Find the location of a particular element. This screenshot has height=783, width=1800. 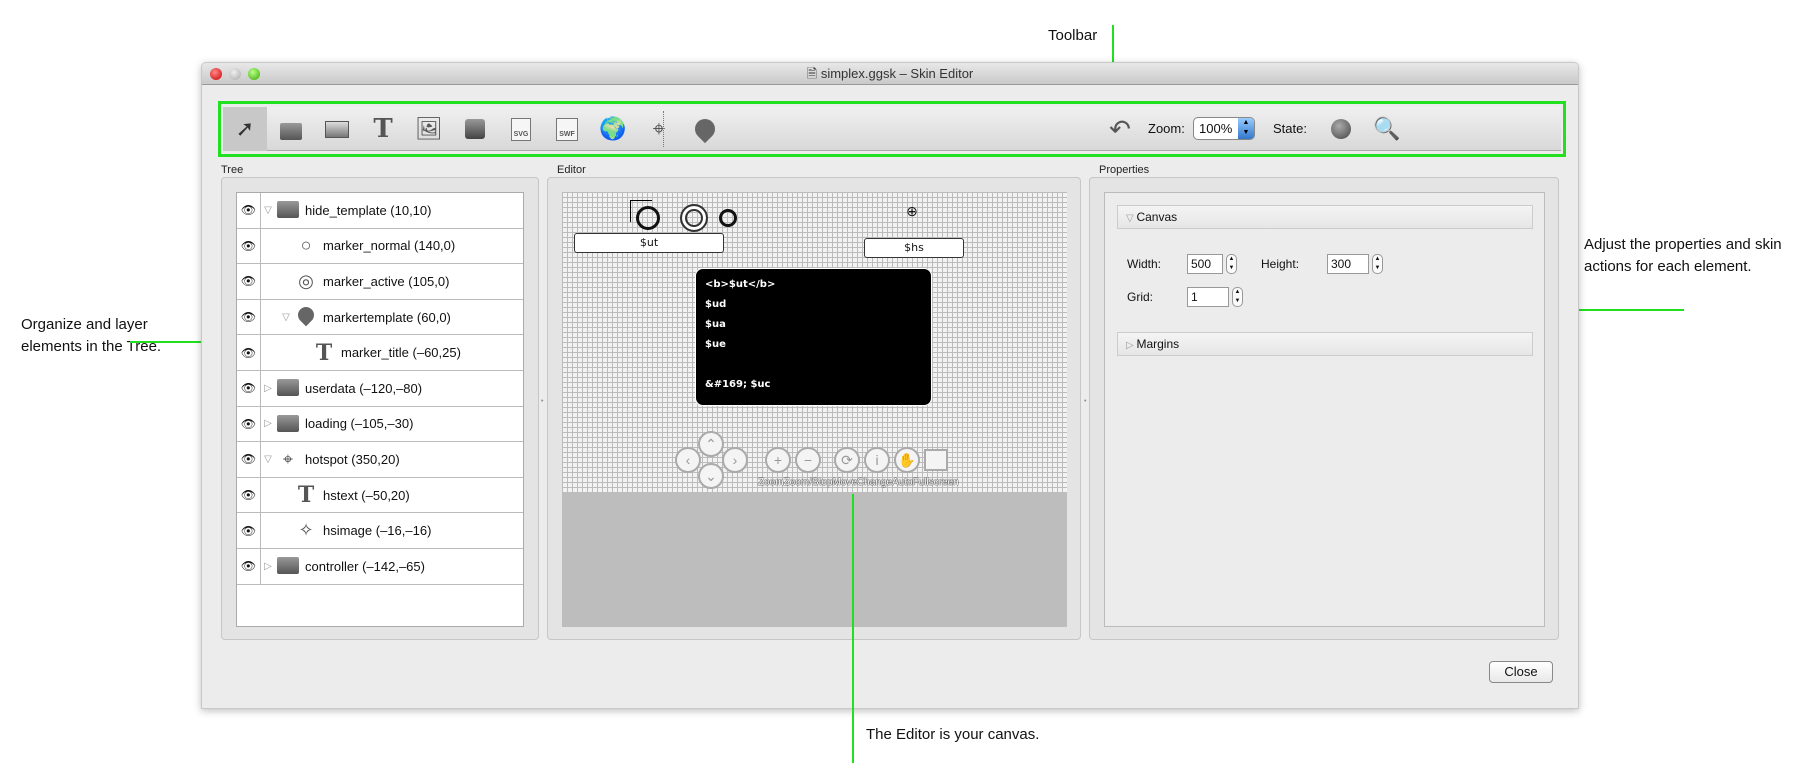

minimize-window-button is located at coordinates (235, 74).